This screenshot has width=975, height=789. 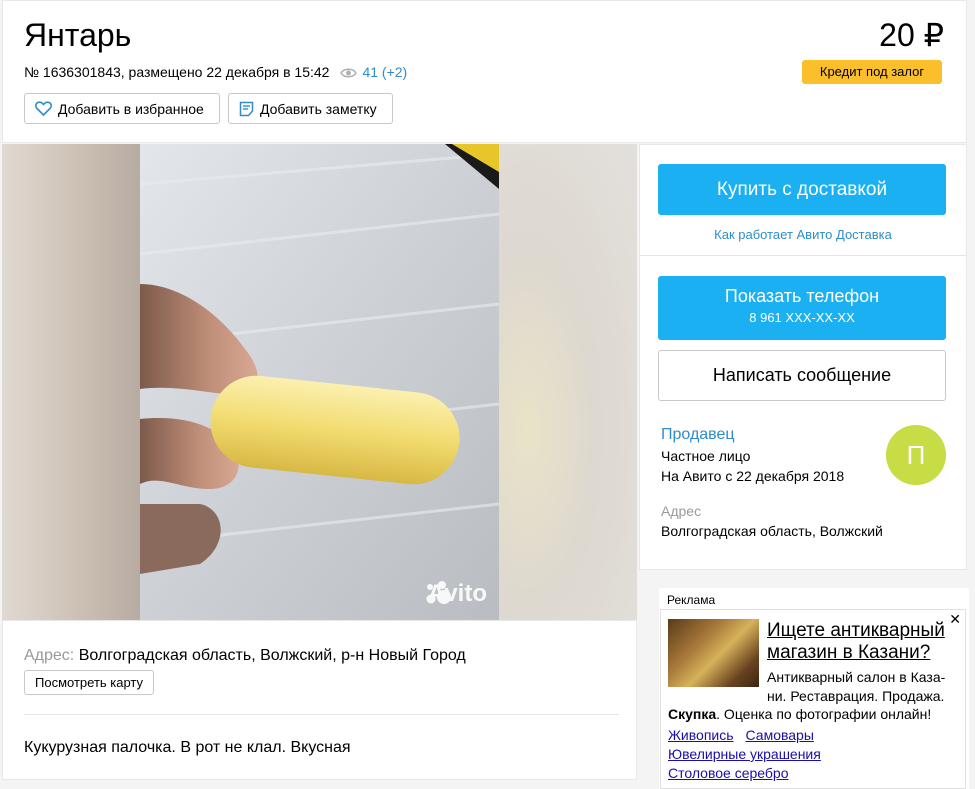 I want to click on views-count: 41 (+2), so click(x=384, y=72).